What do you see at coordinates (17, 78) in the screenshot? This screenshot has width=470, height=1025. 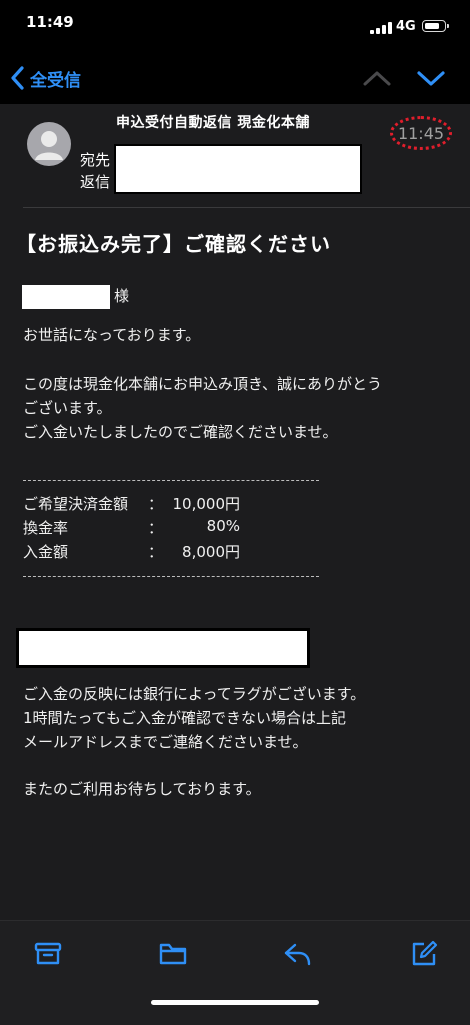 I see `chevron-left-icon` at bounding box center [17, 78].